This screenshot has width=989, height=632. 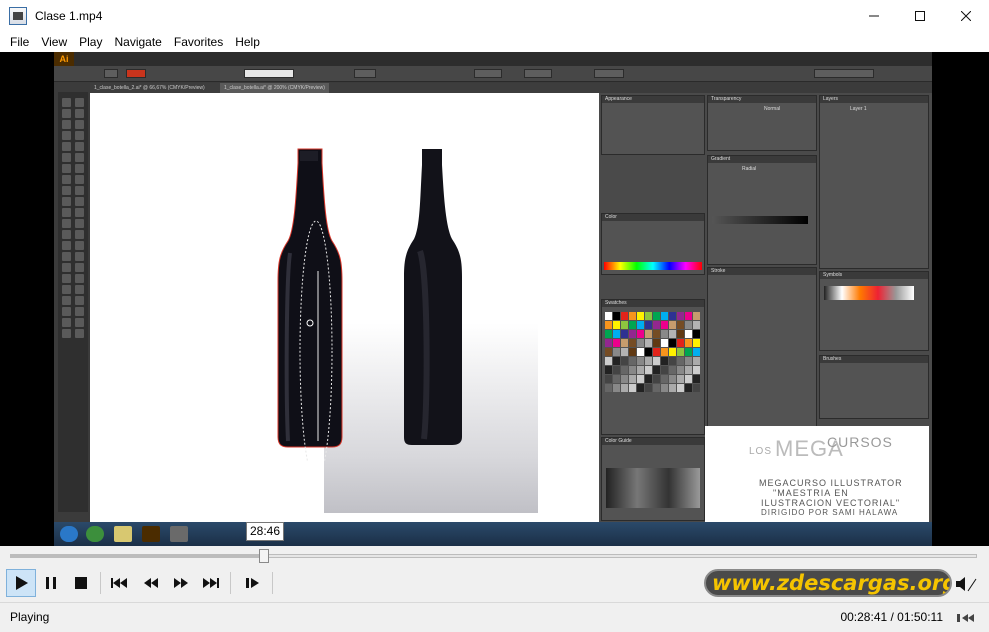 I want to click on stop-icon, so click(x=81, y=583).